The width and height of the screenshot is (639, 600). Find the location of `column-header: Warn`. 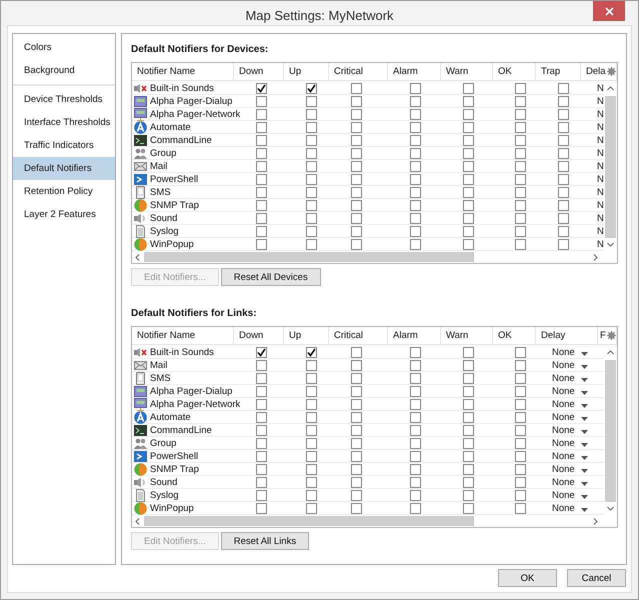

column-header: Warn is located at coordinates (457, 71).